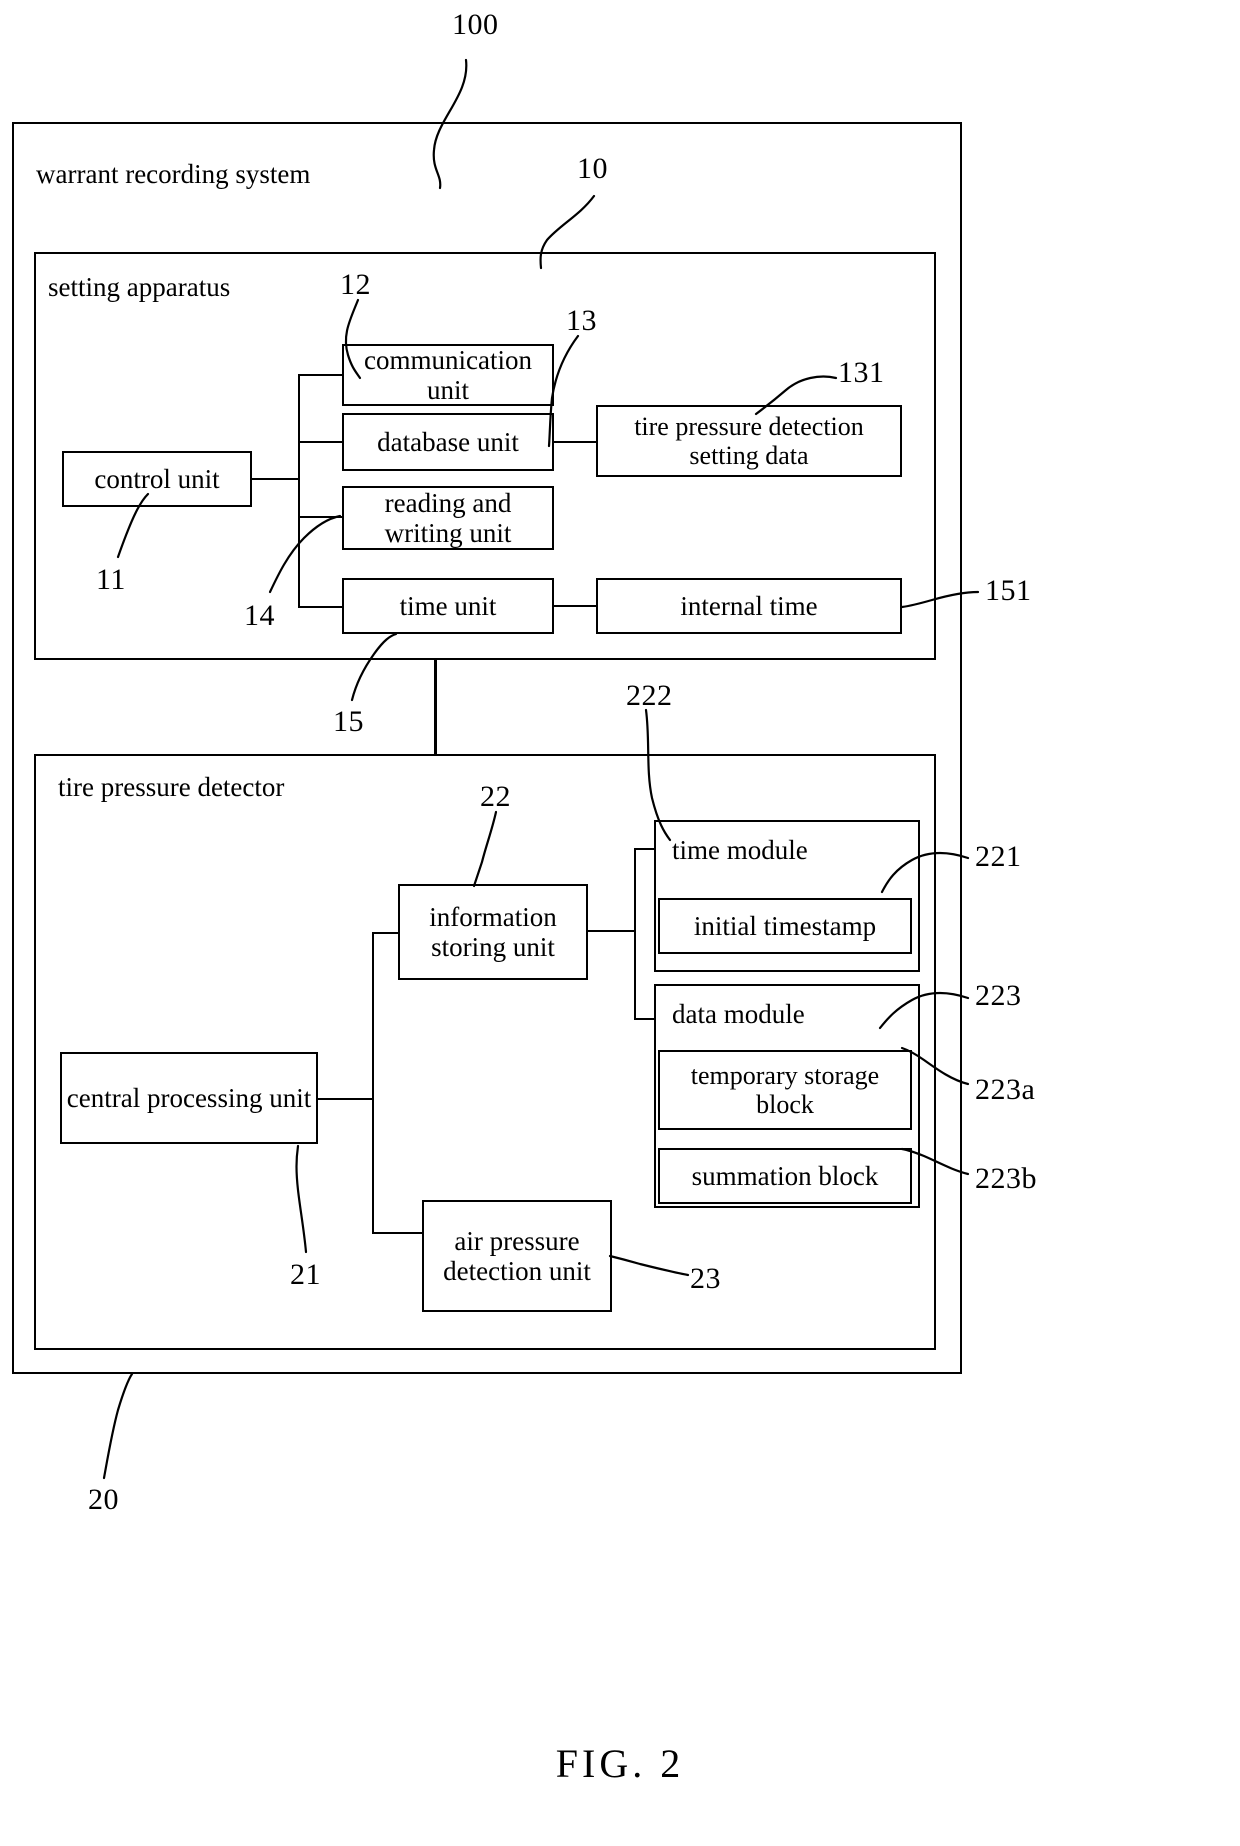  Describe the element at coordinates (645, 1019) in the screenshot. I see `storing-bus-branch-data-module` at that location.